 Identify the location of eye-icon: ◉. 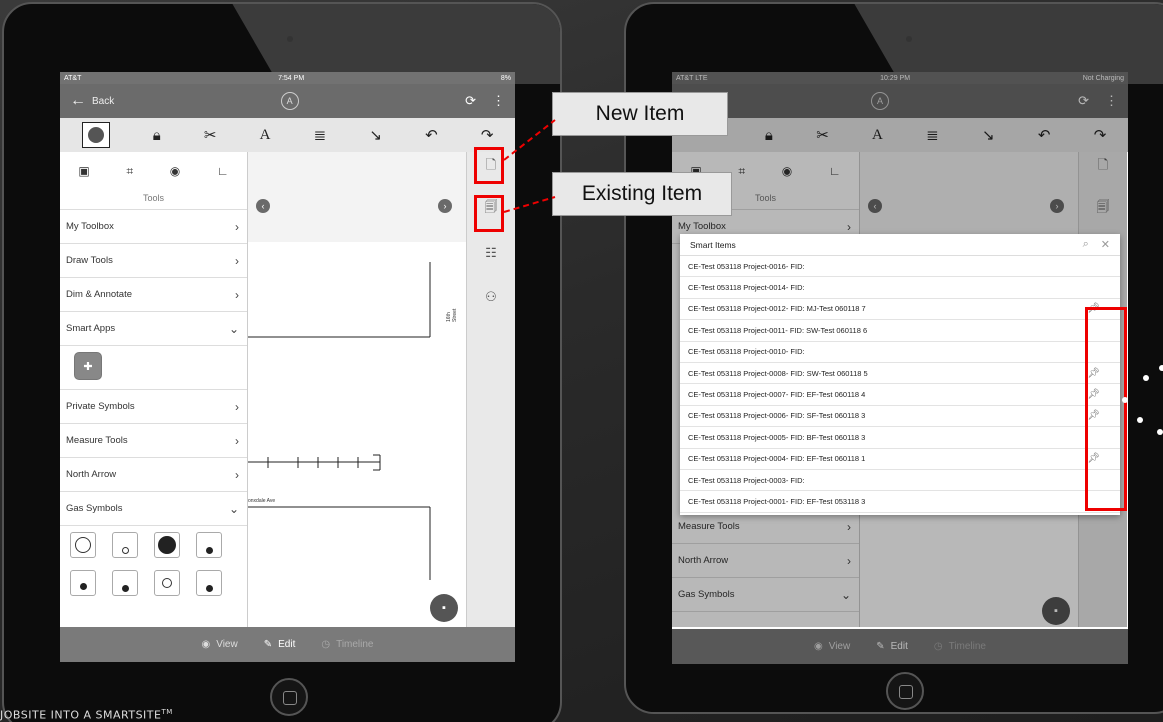
(206, 644).